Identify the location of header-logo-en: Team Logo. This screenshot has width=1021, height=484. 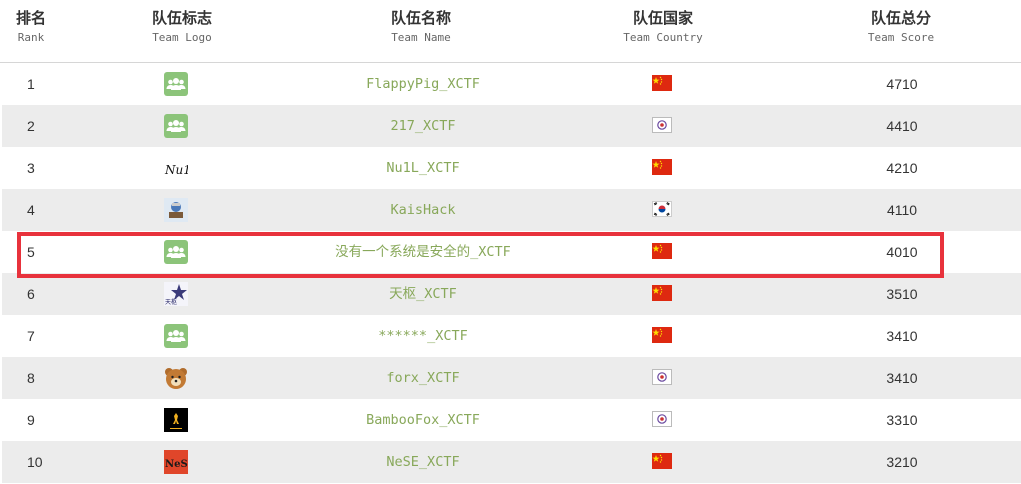
(182, 37).